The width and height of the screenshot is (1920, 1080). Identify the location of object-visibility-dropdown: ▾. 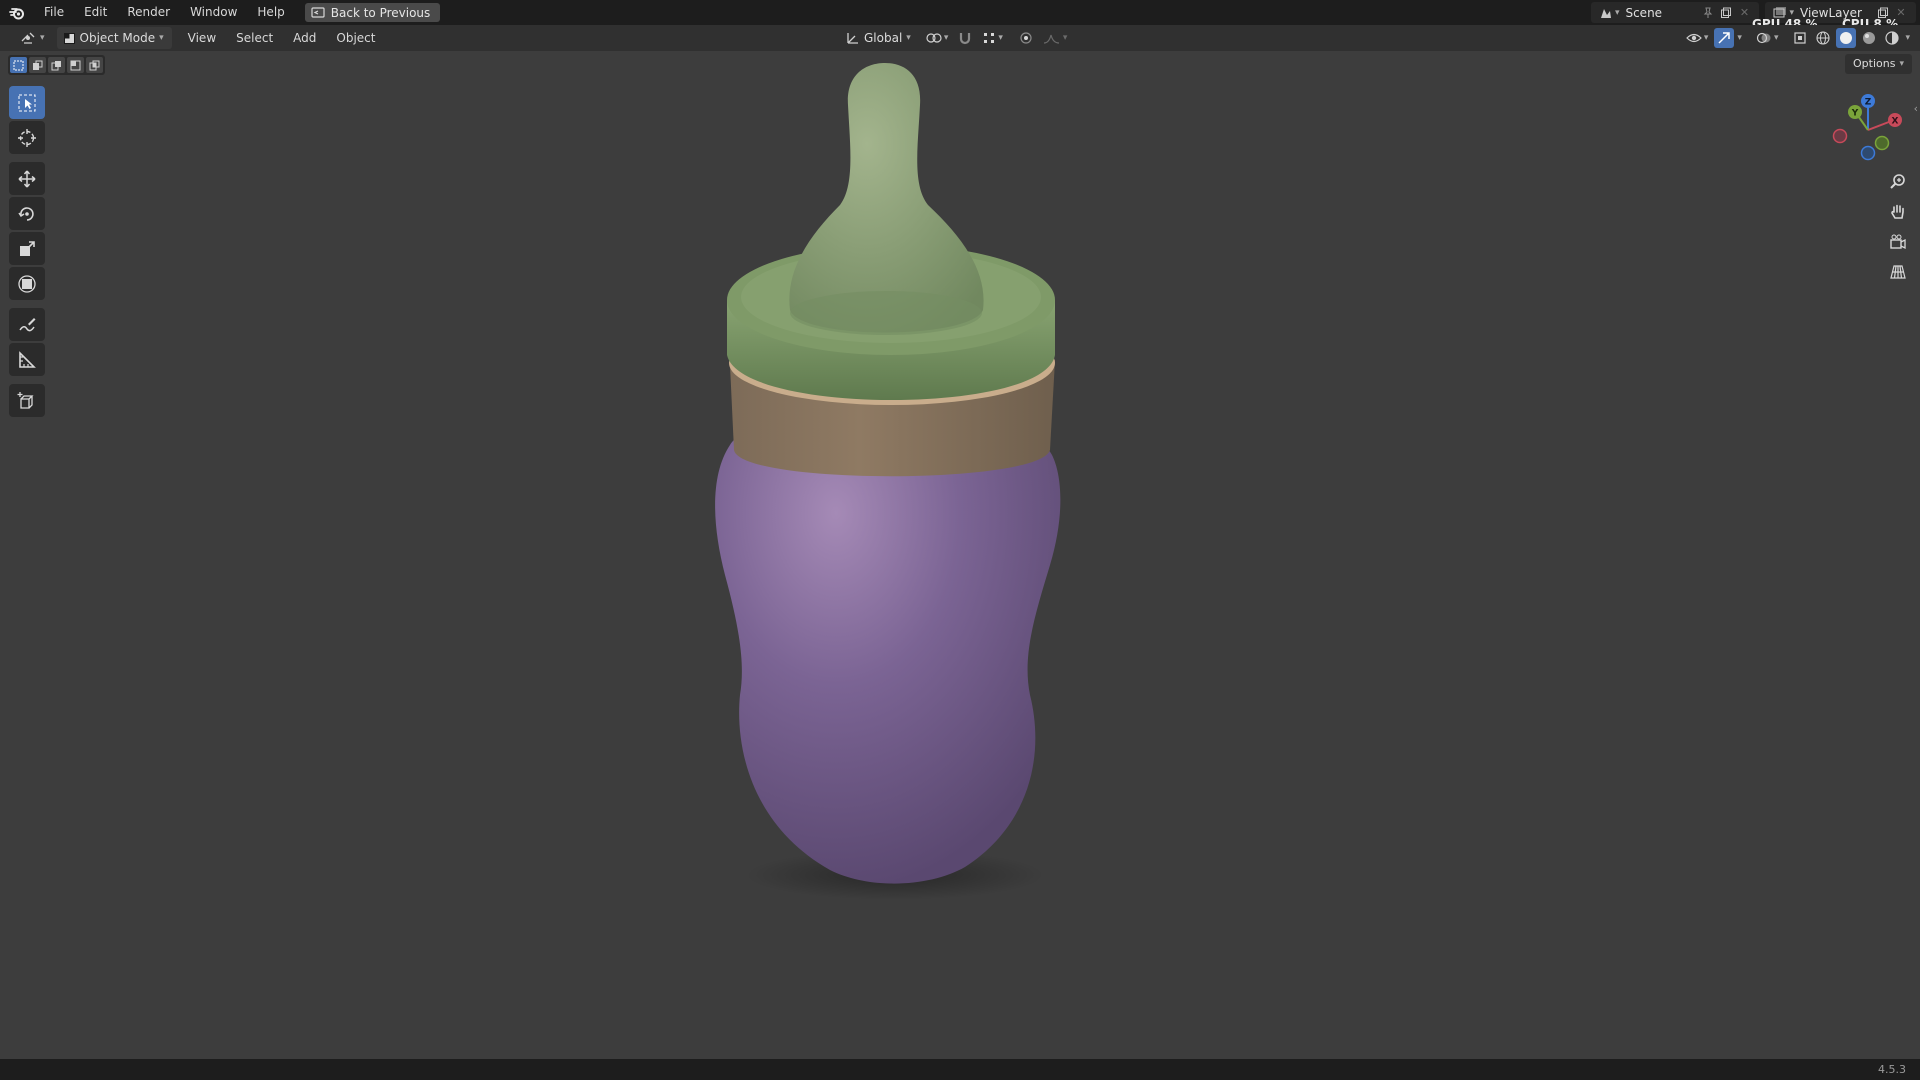
(1697, 38).